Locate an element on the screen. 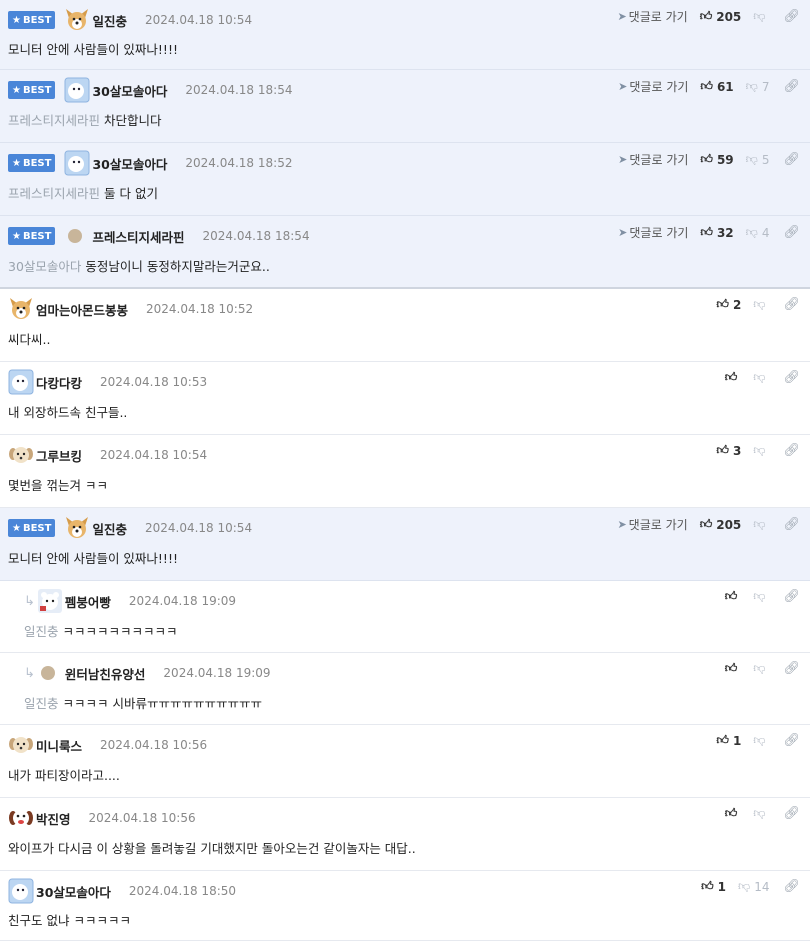 This screenshot has height=943, width=810. comment-header: ↳ 펨붕어빵 2024.04.18 19:09 is located at coordinates (130, 601).